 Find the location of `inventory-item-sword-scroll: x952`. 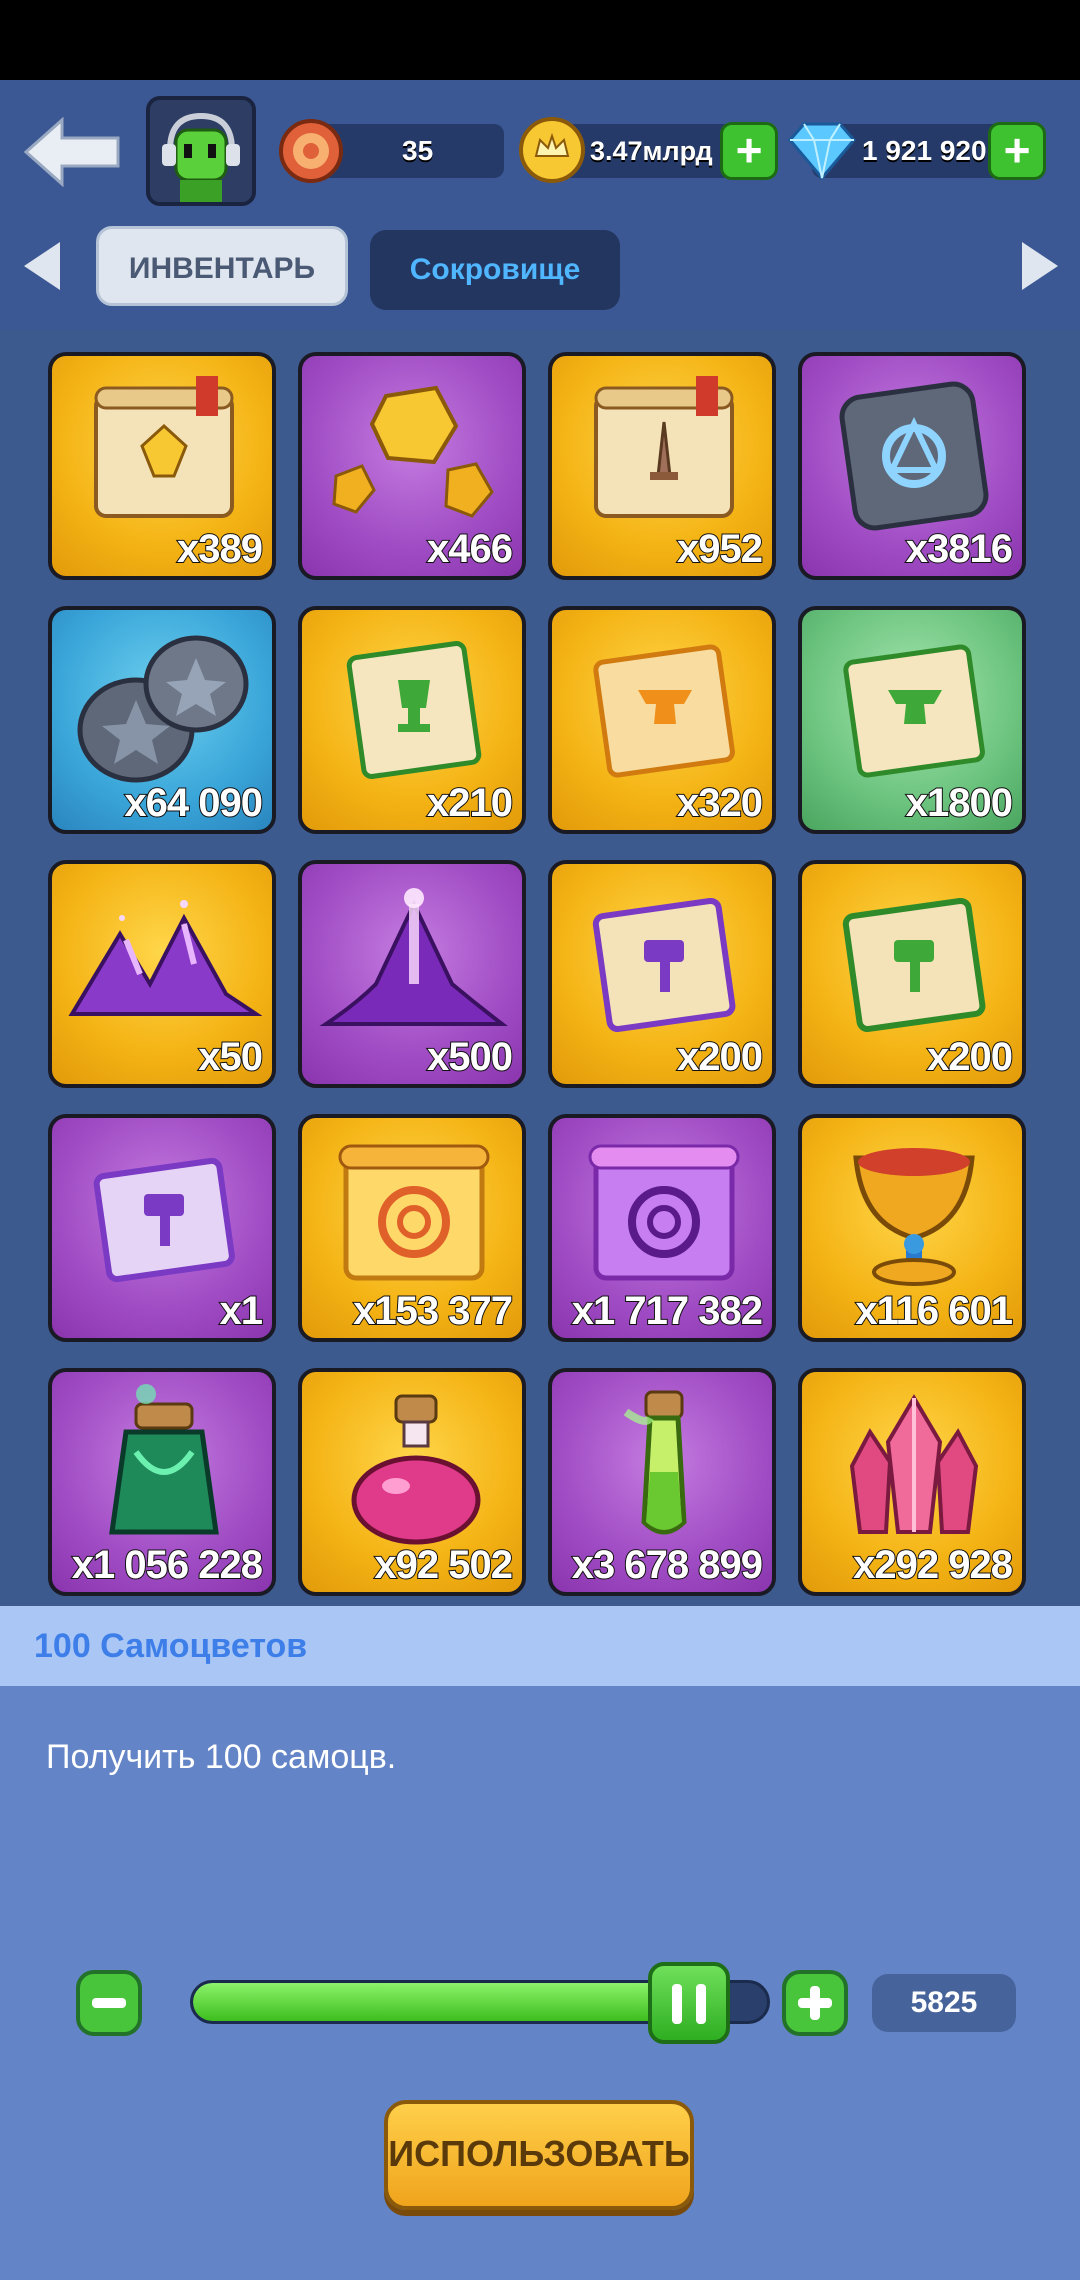

inventory-item-sword-scroll: x952 is located at coordinates (662, 466).